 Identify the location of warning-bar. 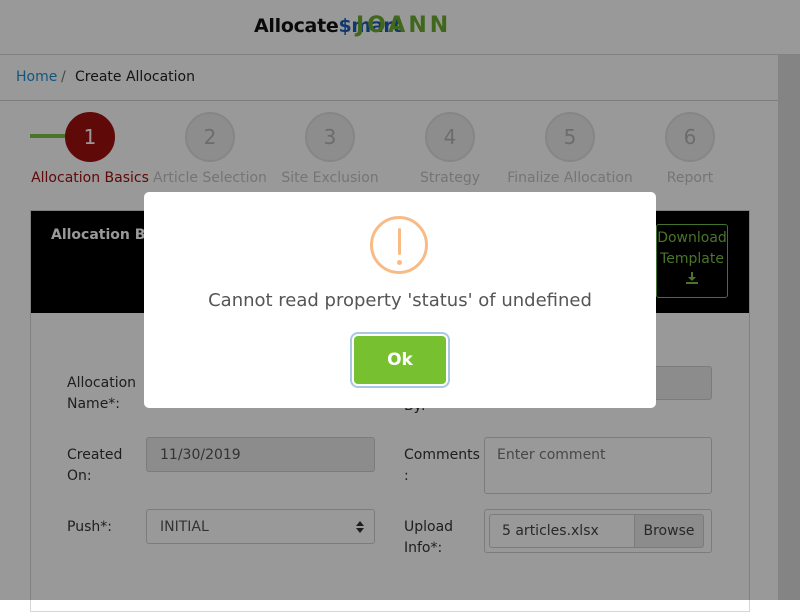
(399, 241).